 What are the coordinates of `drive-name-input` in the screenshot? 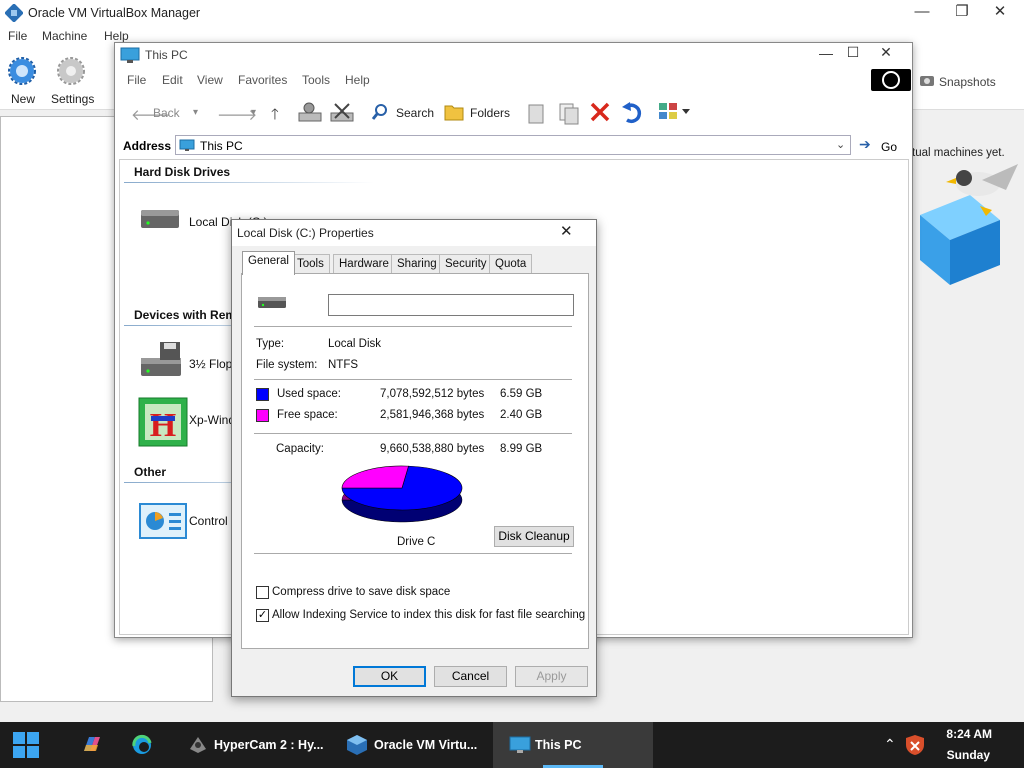 It's located at (451, 305).